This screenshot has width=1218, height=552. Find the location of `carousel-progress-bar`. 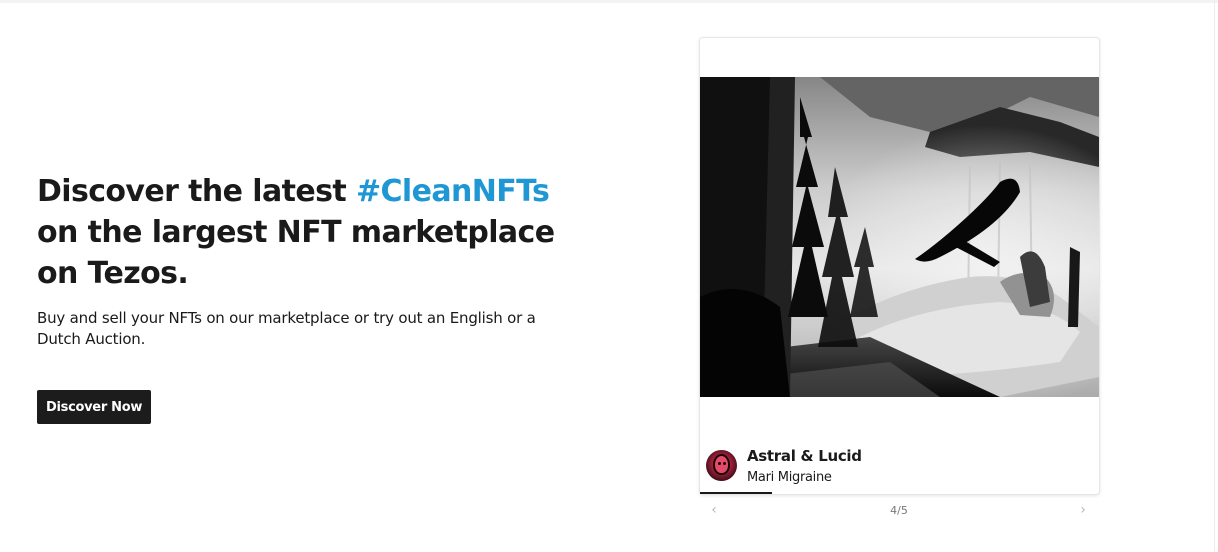

carousel-progress-bar is located at coordinates (736, 493).